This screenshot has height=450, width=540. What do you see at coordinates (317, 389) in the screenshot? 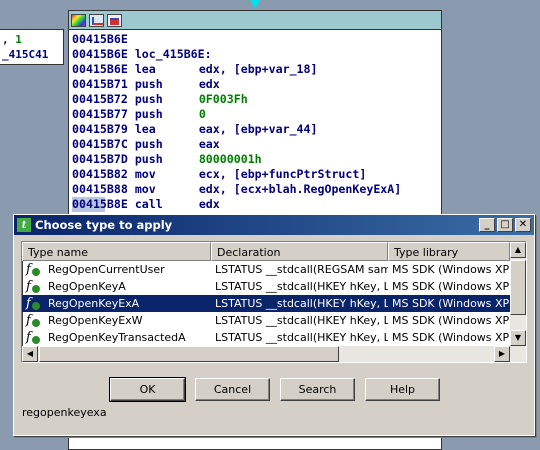
I see `search-button: Search` at bounding box center [317, 389].